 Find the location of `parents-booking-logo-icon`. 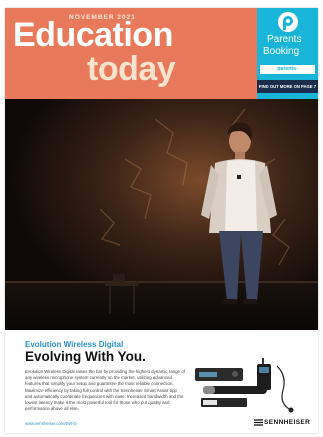

parents-booking-logo-icon is located at coordinates (288, 22).